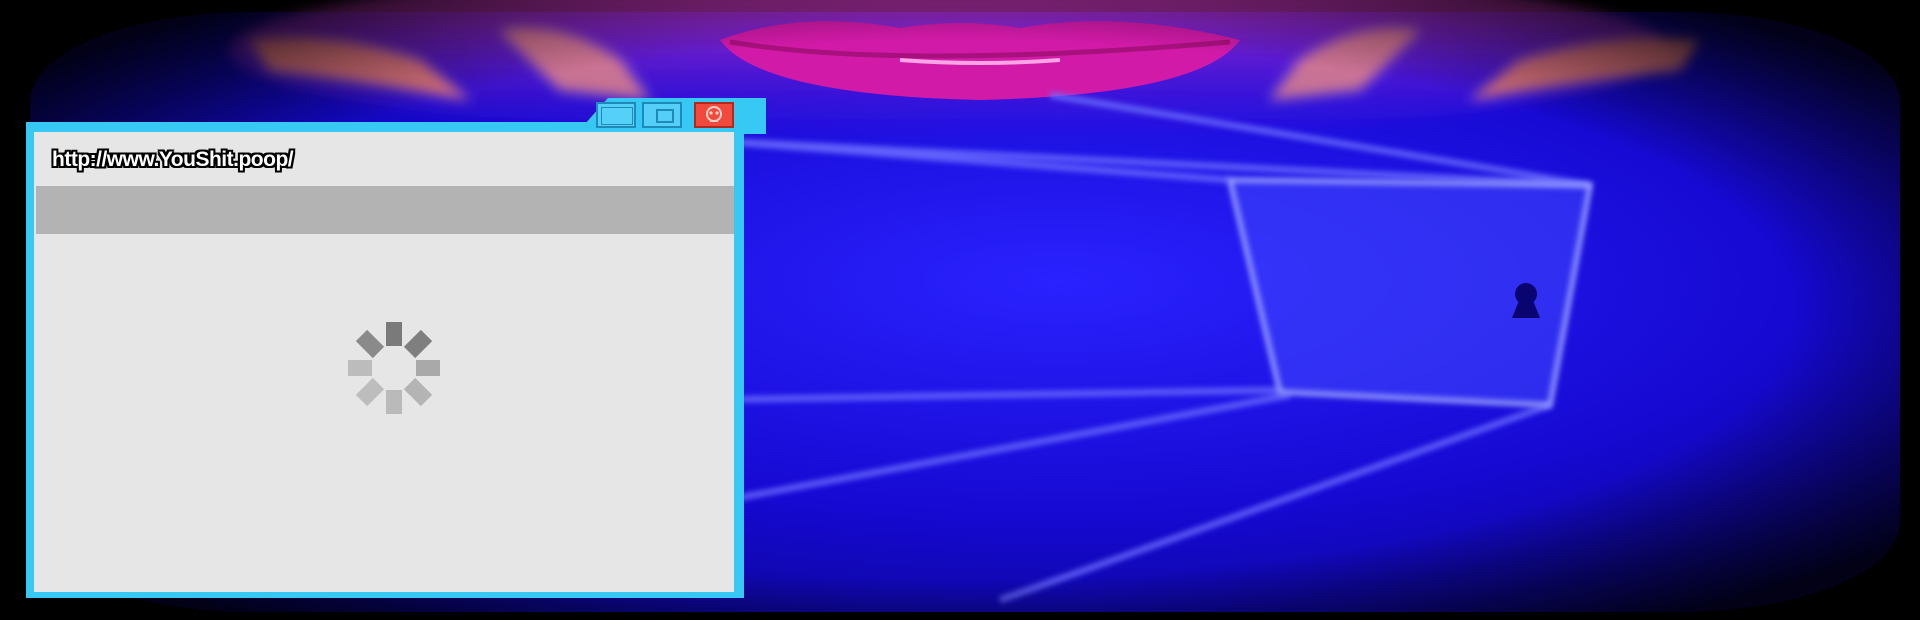  Describe the element at coordinates (173, 160) in the screenshot. I see `url-text: http://www.YouShit.poop/` at that location.